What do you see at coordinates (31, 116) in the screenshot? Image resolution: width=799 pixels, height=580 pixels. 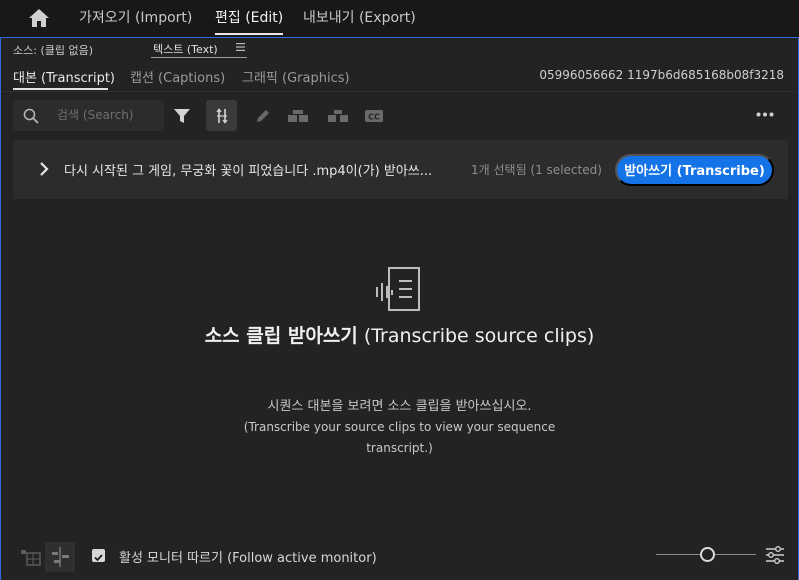 I see `search-icon` at bounding box center [31, 116].